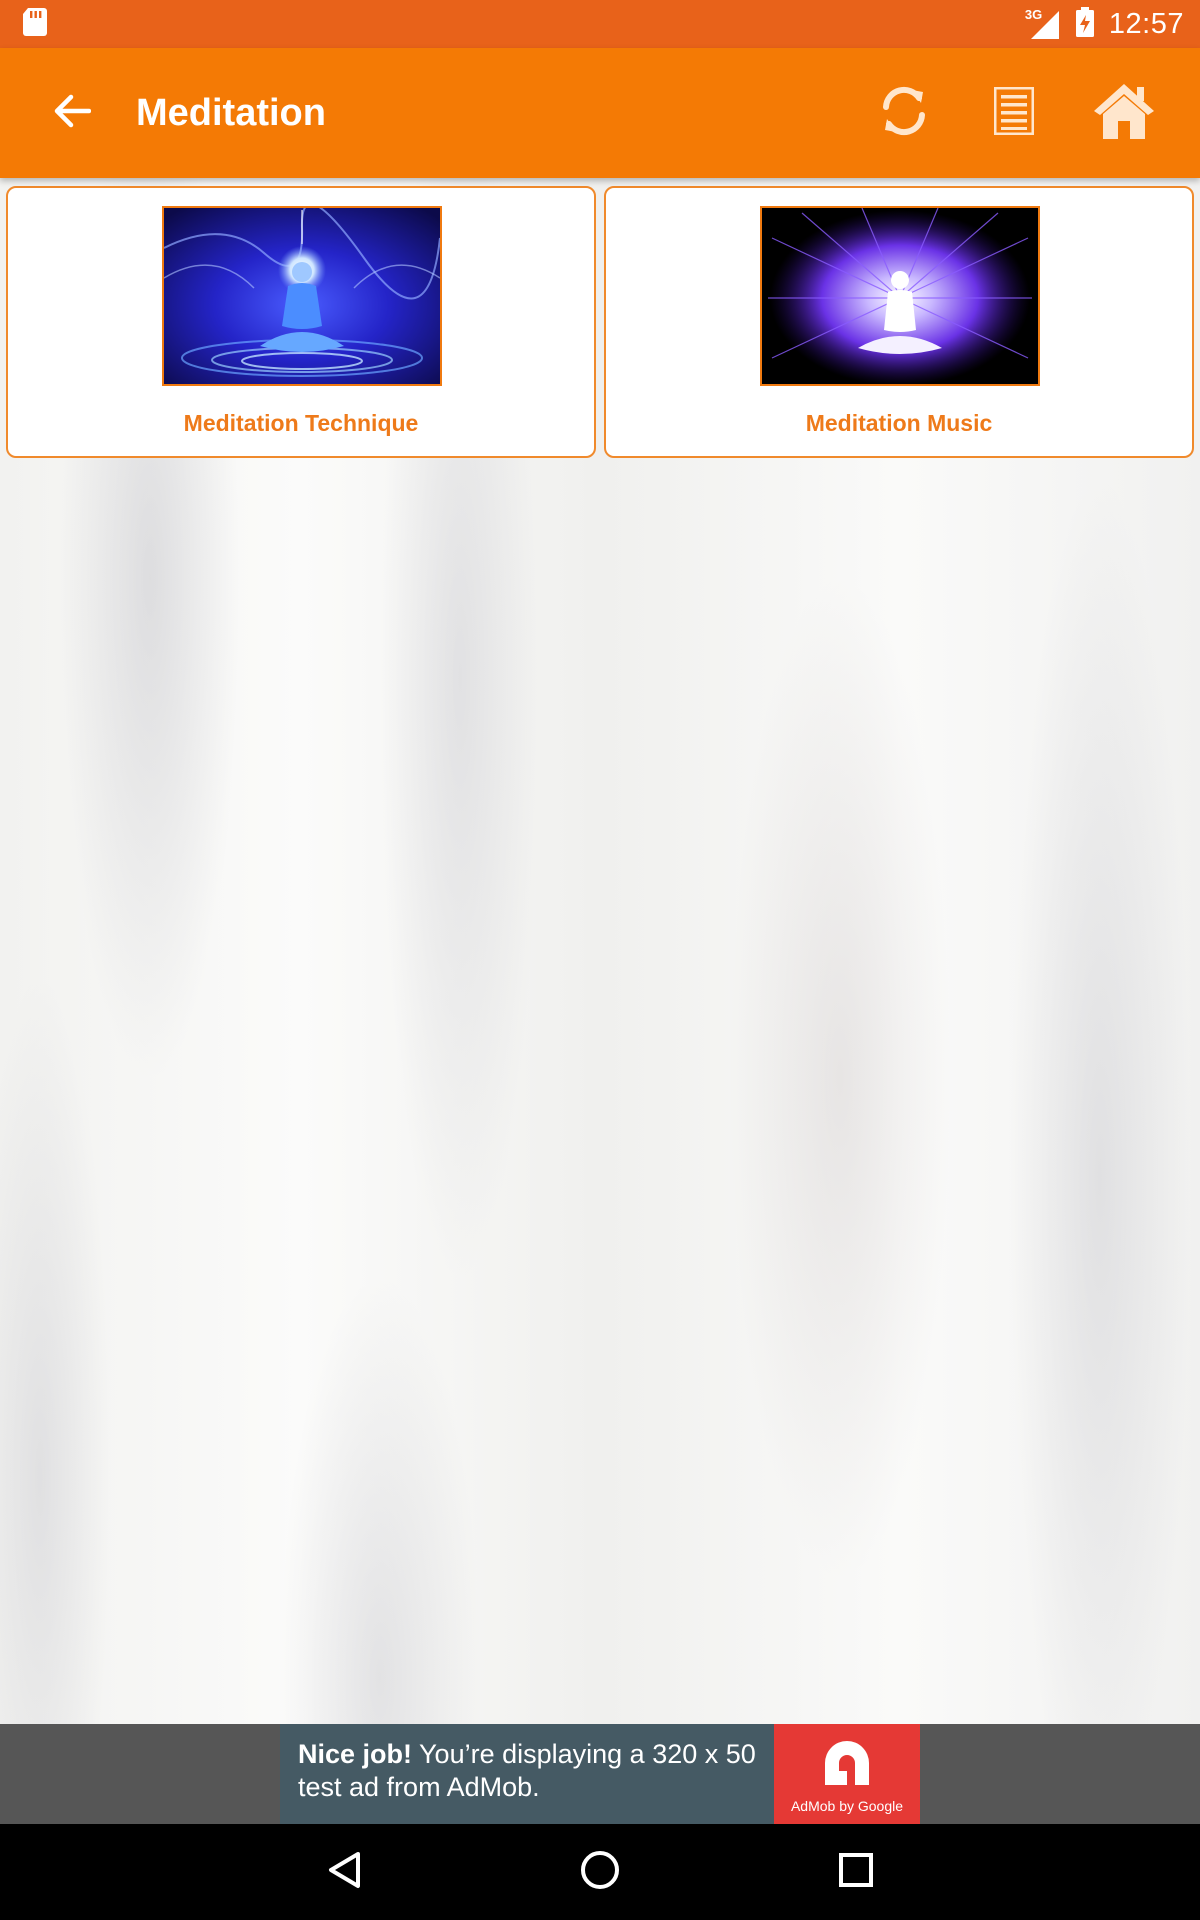  I want to click on refresh-button, so click(904, 113).